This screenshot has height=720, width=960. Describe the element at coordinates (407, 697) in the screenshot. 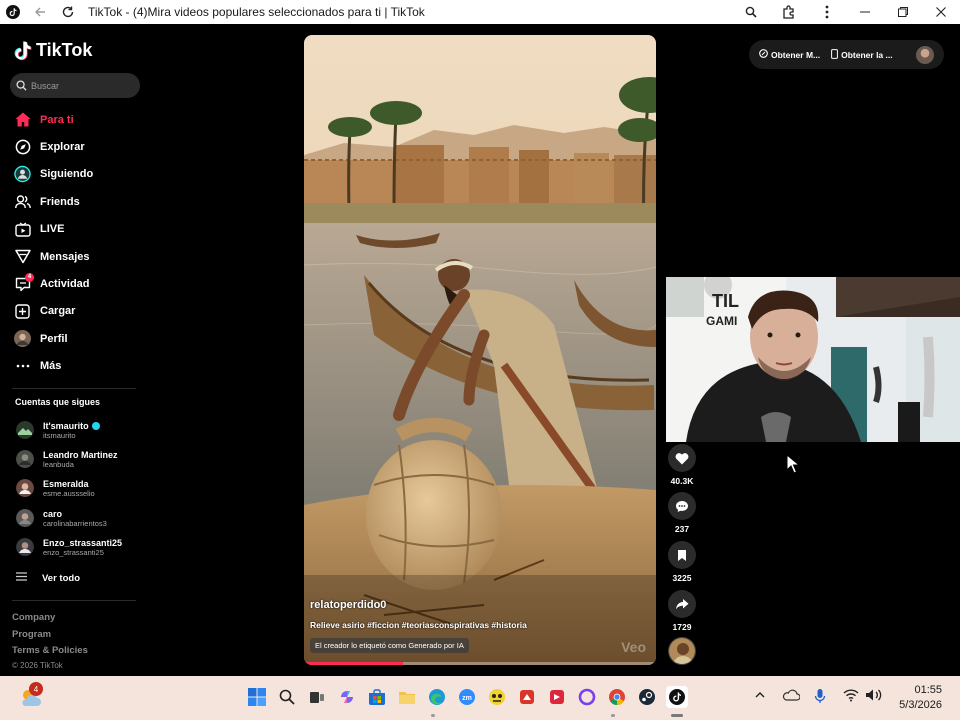

I see `file-explorer-icon` at that location.